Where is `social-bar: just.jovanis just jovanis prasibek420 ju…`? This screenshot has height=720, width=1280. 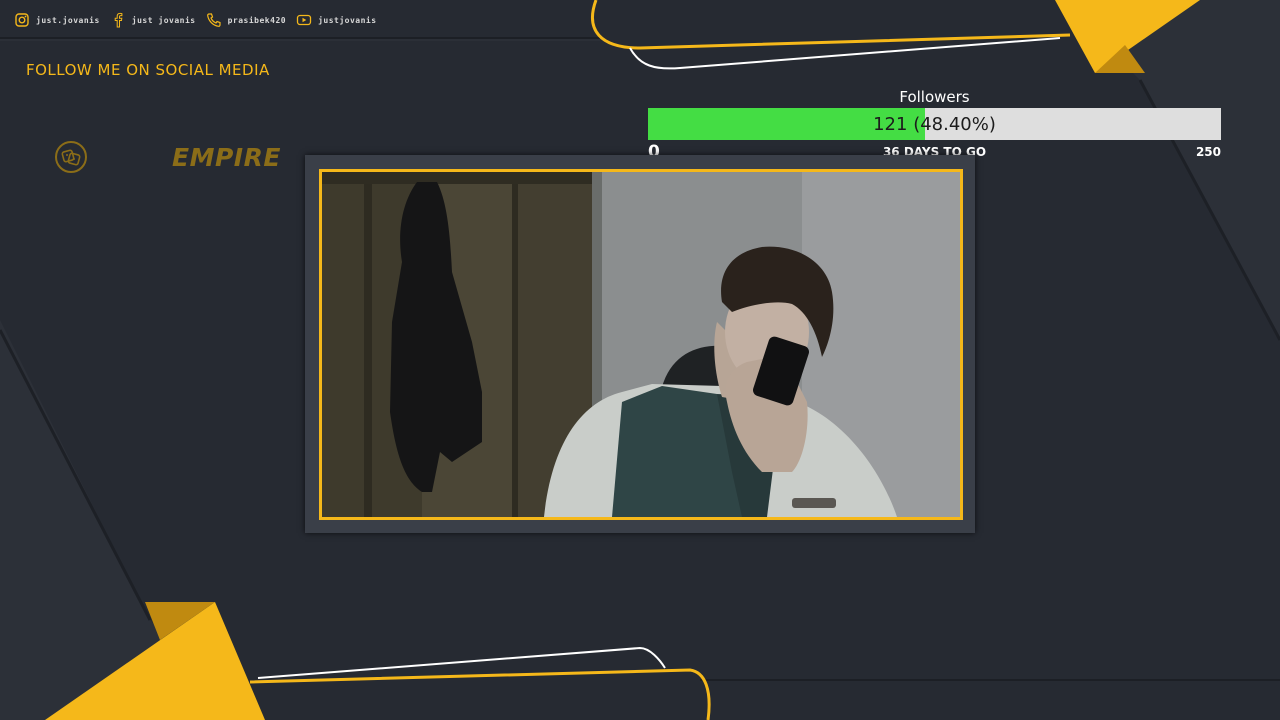
social-bar: just.jovanis just jovanis prasibek420 ju… is located at coordinates (300, 20).